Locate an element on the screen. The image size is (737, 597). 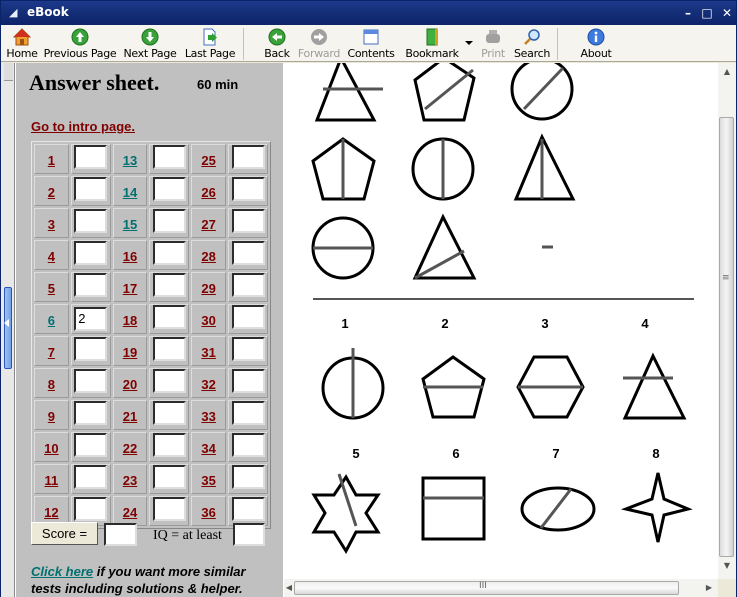
question-link: 36 is located at coordinates (208, 512).